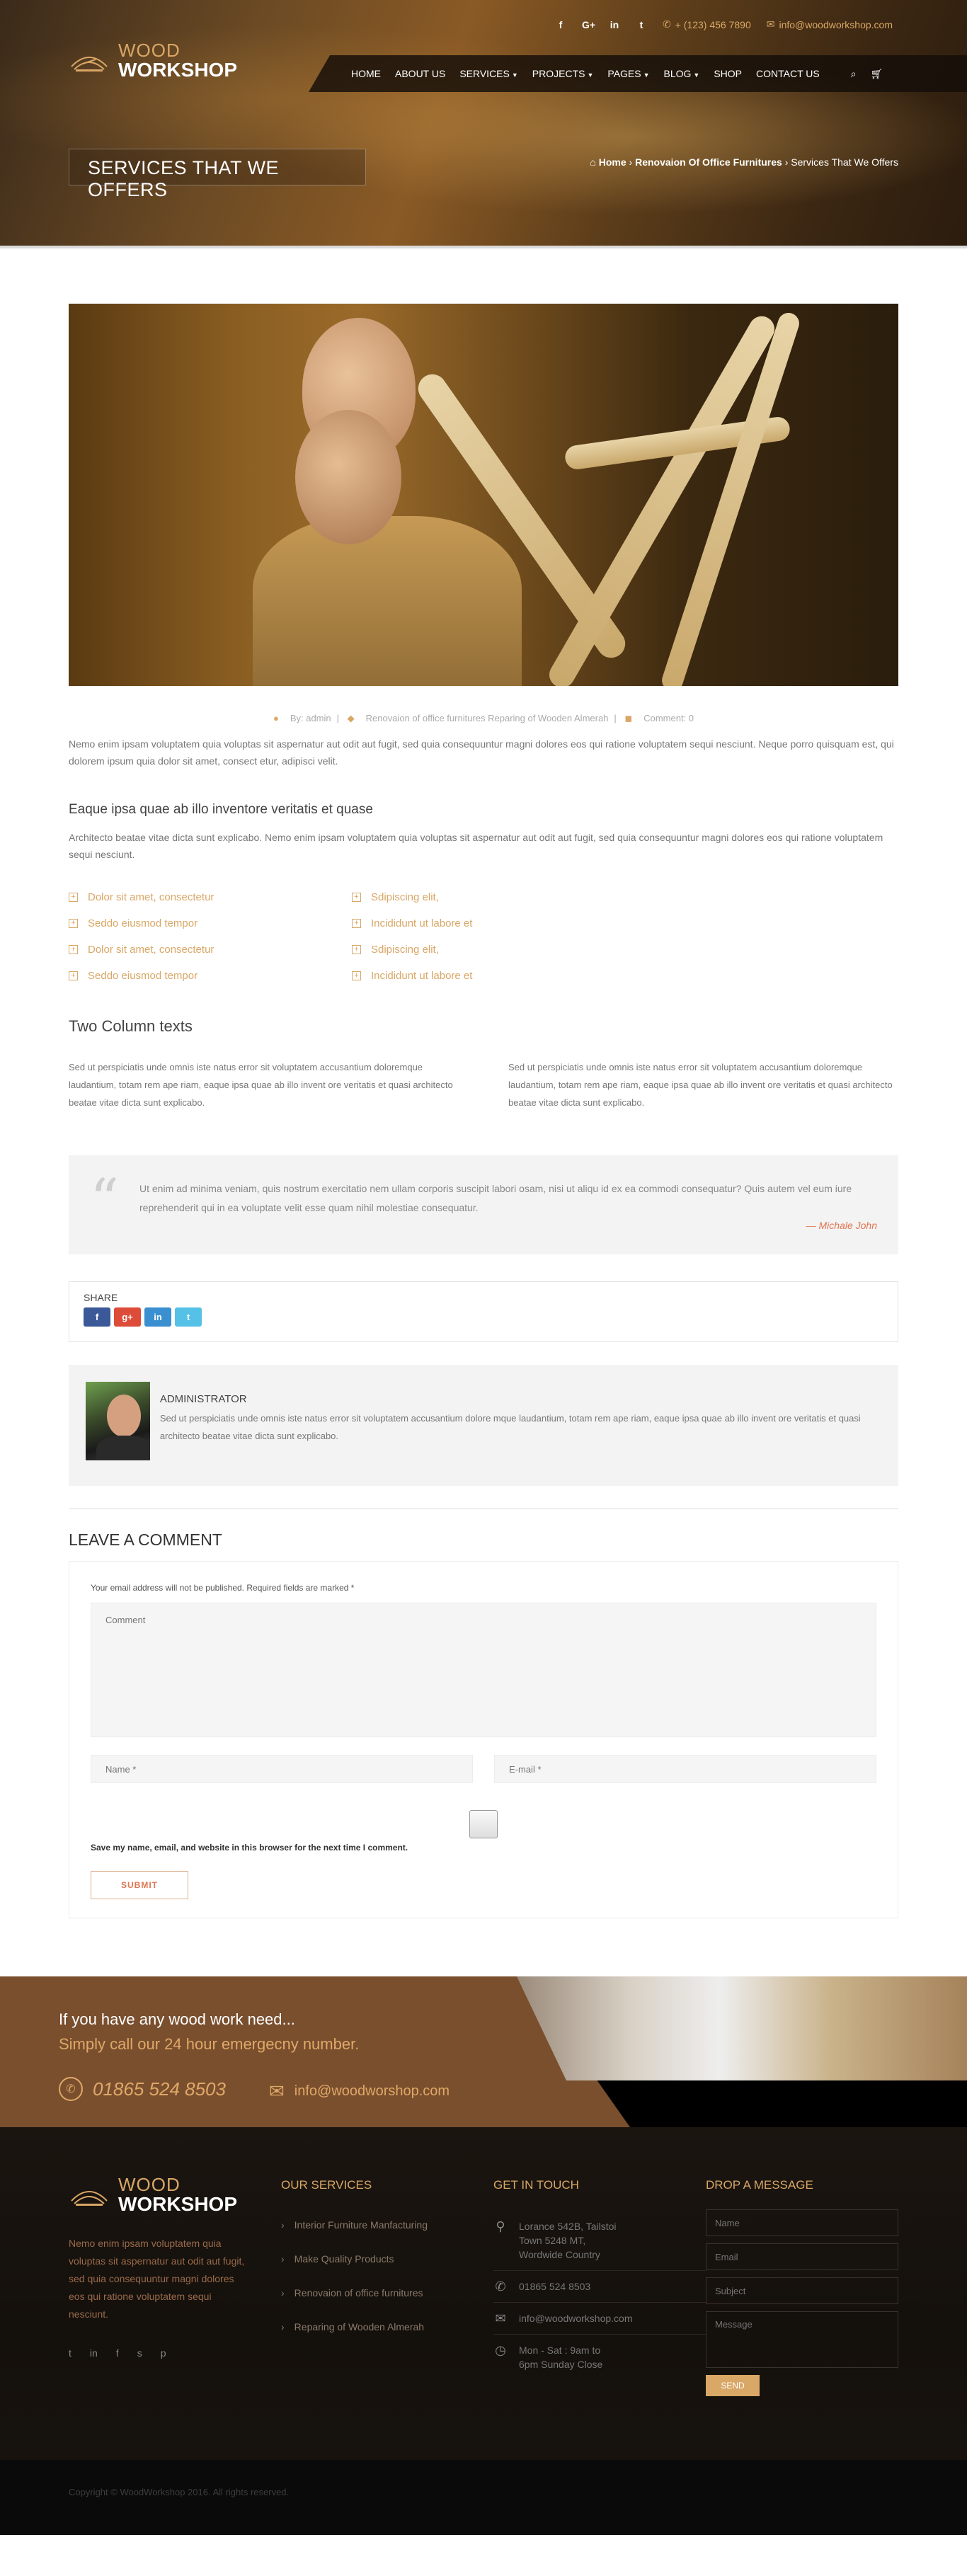 This screenshot has width=967, height=2576. What do you see at coordinates (802, 2339) in the screenshot?
I see `message-text-field` at bounding box center [802, 2339].